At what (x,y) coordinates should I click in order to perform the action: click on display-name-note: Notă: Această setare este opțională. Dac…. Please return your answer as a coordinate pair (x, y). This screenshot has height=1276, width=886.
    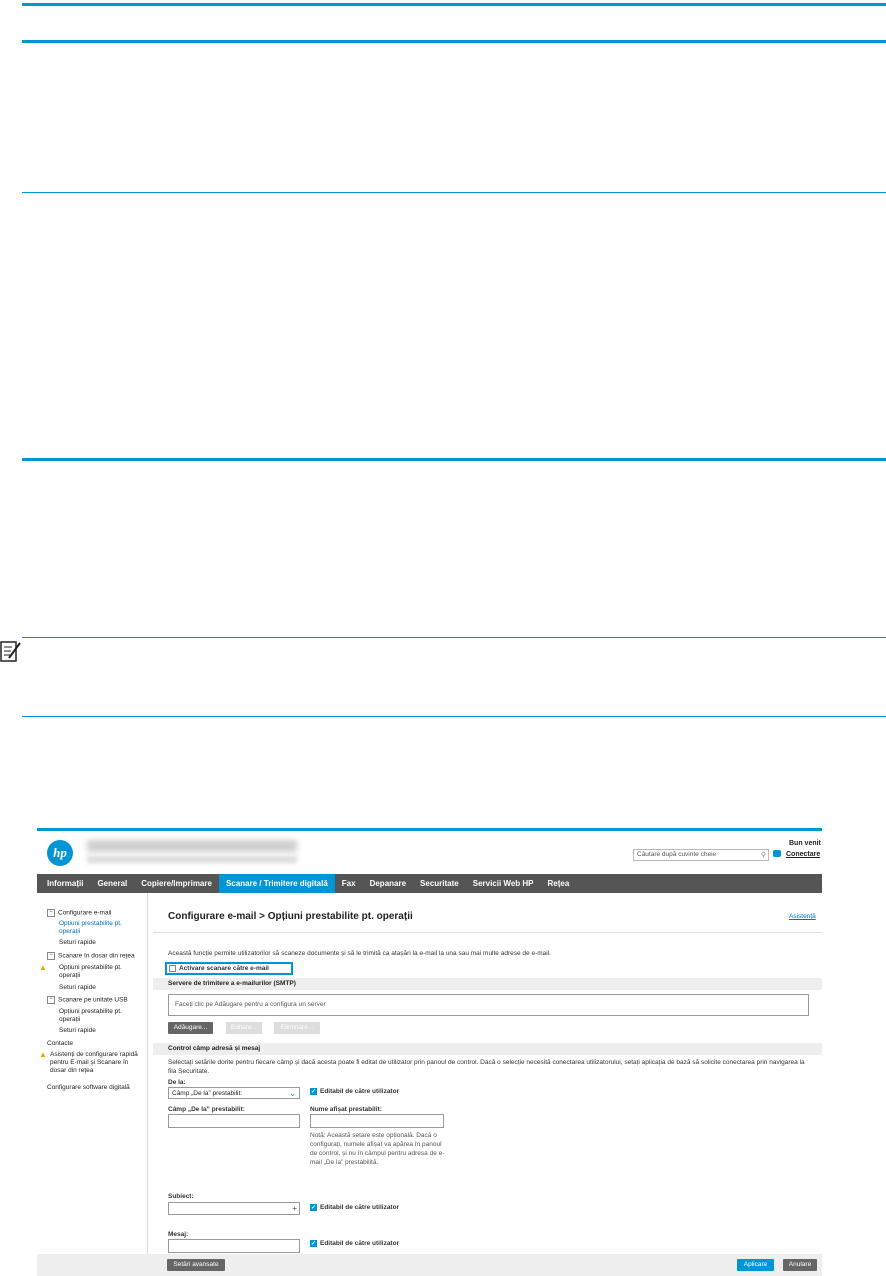
    Looking at the image, I should click on (377, 1149).